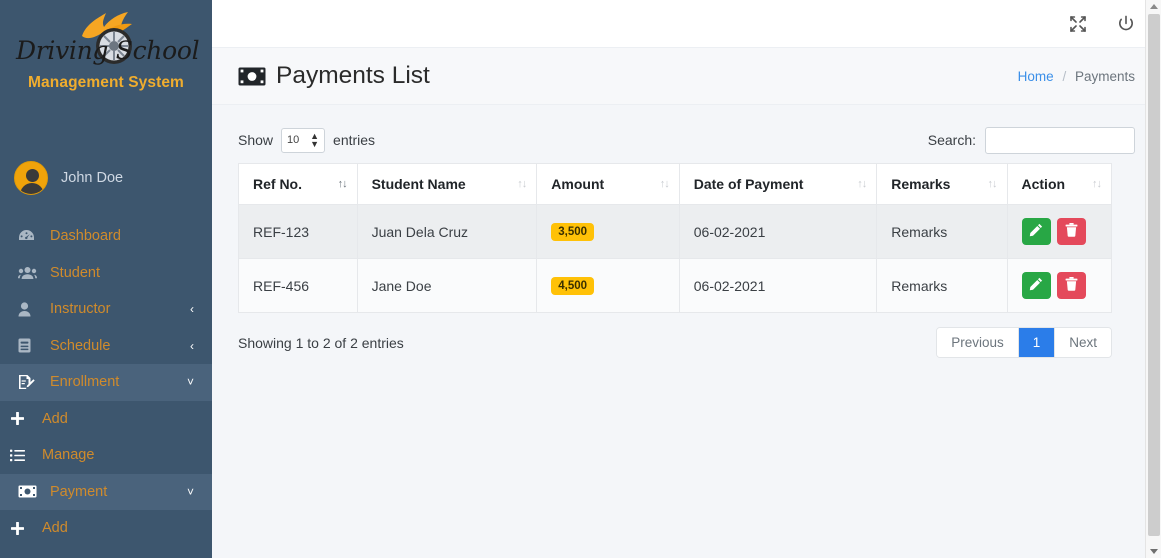 This screenshot has height=558, width=1161. I want to click on cell-student-name: Juan Dela Cruz, so click(447, 231).